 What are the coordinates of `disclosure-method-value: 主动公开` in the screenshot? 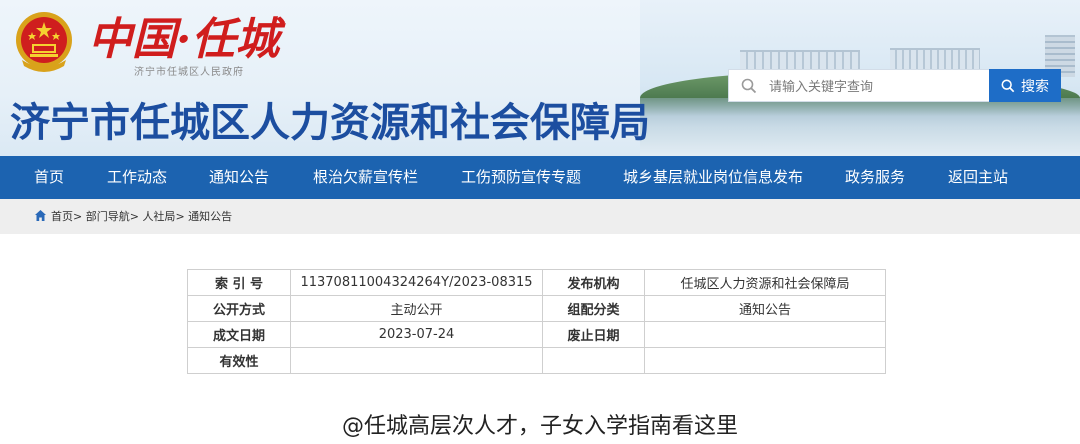 It's located at (416, 308).